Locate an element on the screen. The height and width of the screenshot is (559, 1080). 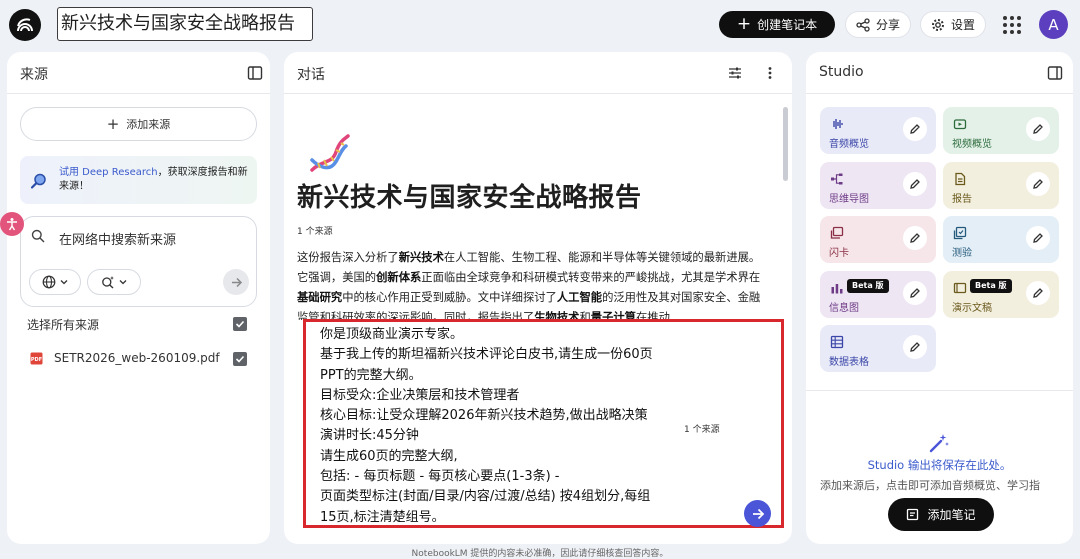
dna-emoji-icon is located at coordinates (330, 153).